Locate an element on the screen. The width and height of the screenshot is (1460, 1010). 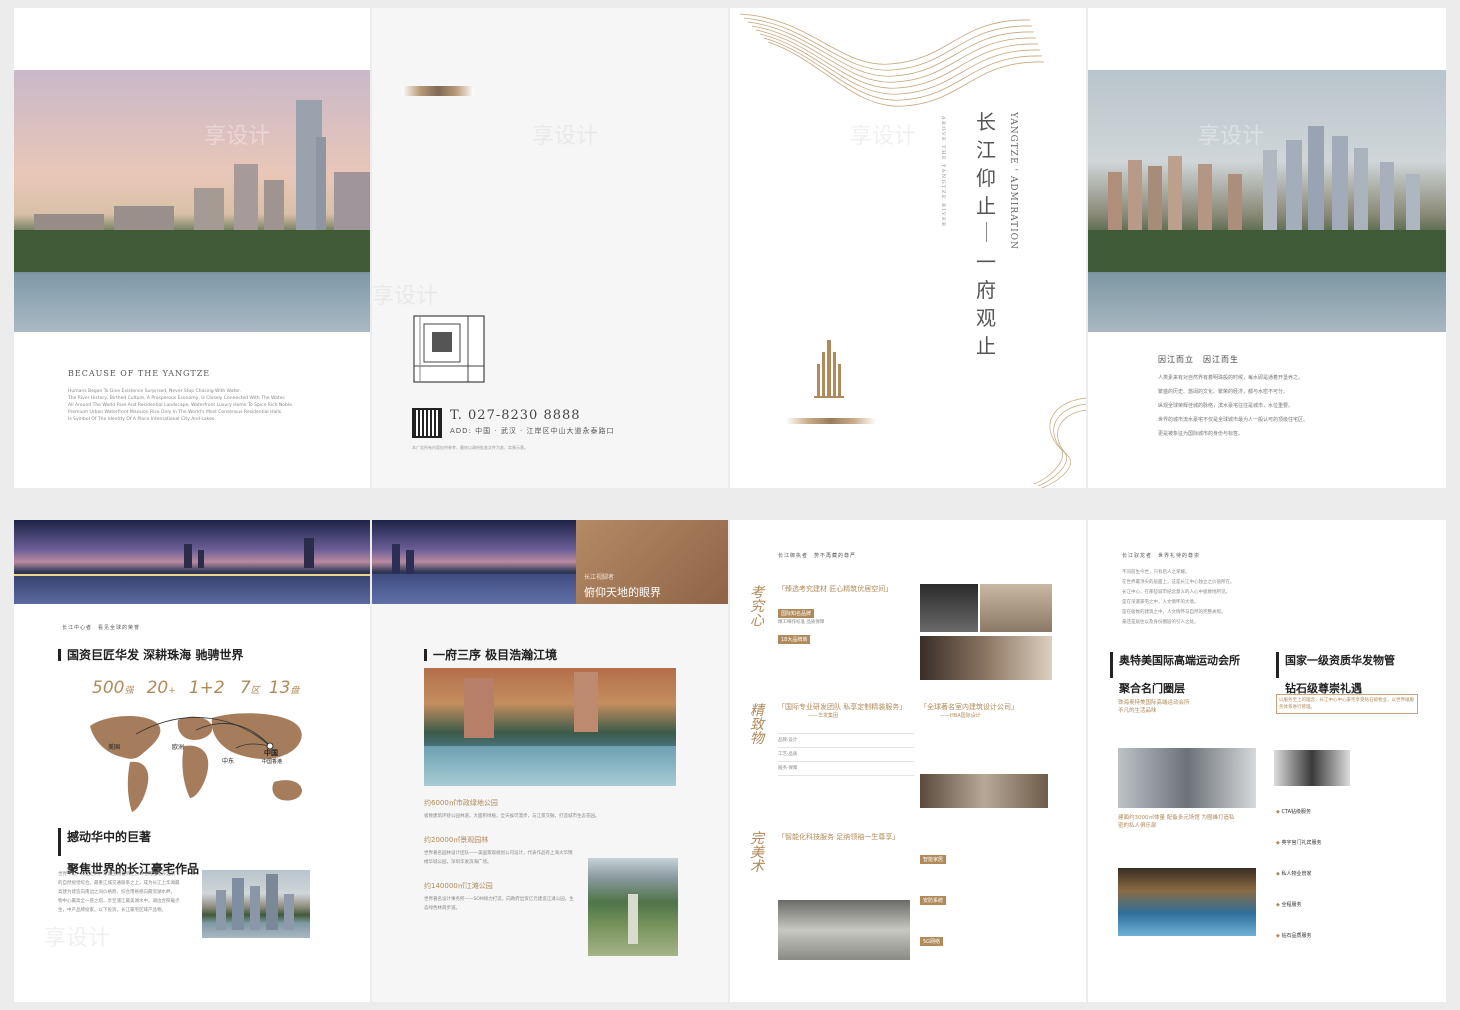
service-item: ◆ 钻石品质服务 is located at coordinates (1294, 936).